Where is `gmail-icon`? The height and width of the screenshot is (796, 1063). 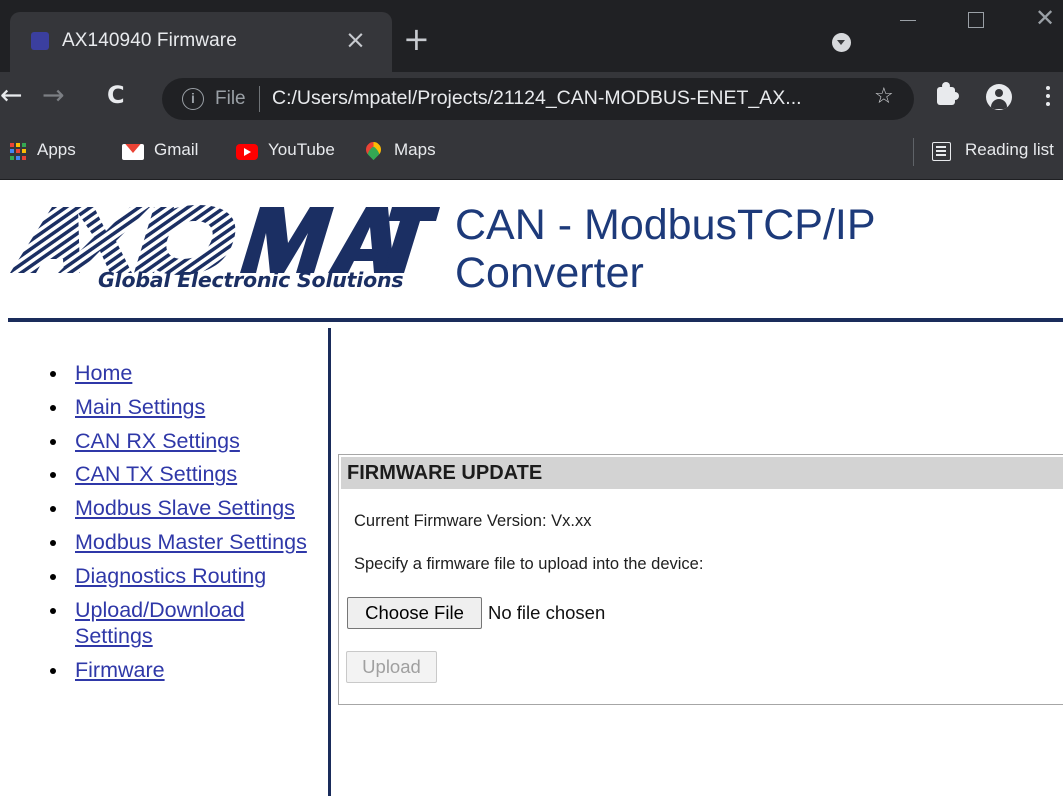
gmail-icon is located at coordinates (133, 152).